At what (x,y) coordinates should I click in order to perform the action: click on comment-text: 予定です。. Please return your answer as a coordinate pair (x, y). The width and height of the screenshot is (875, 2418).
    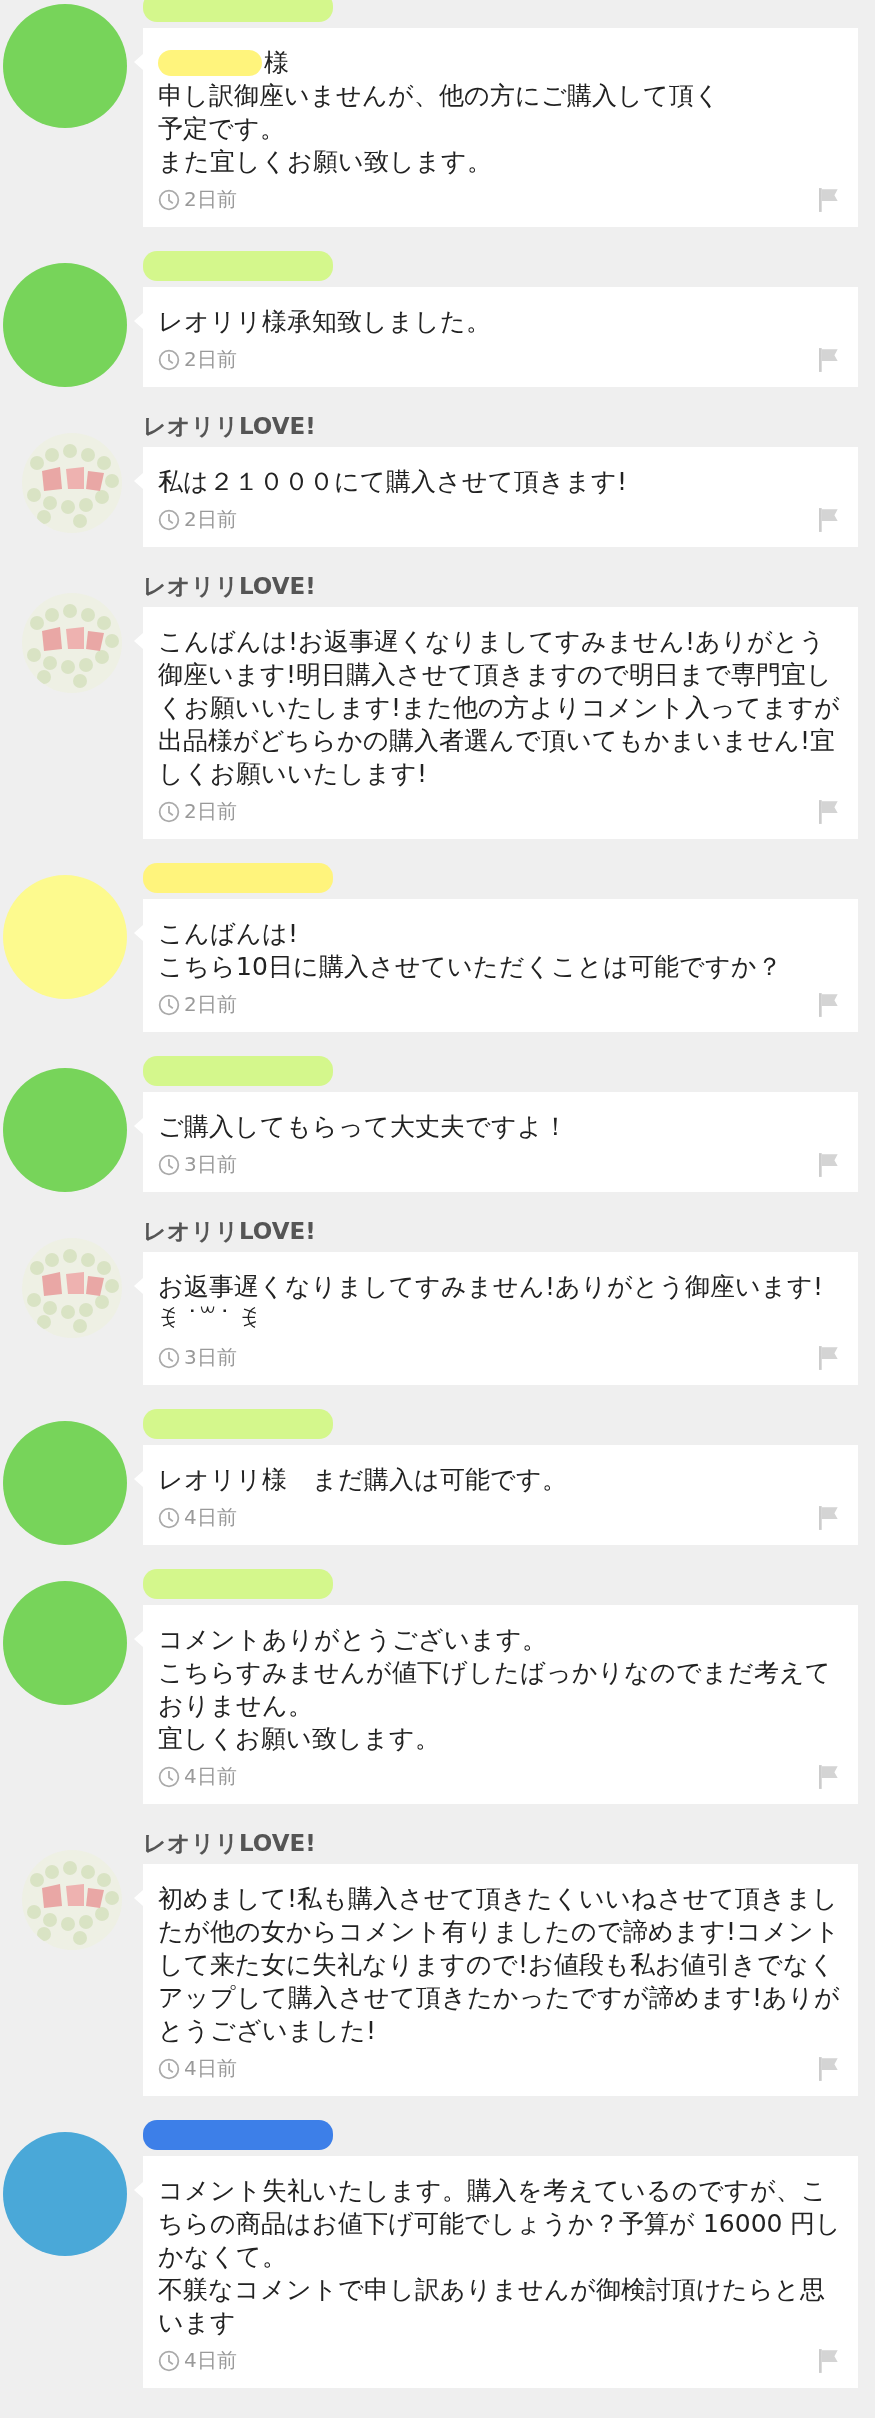
    Looking at the image, I should click on (222, 129).